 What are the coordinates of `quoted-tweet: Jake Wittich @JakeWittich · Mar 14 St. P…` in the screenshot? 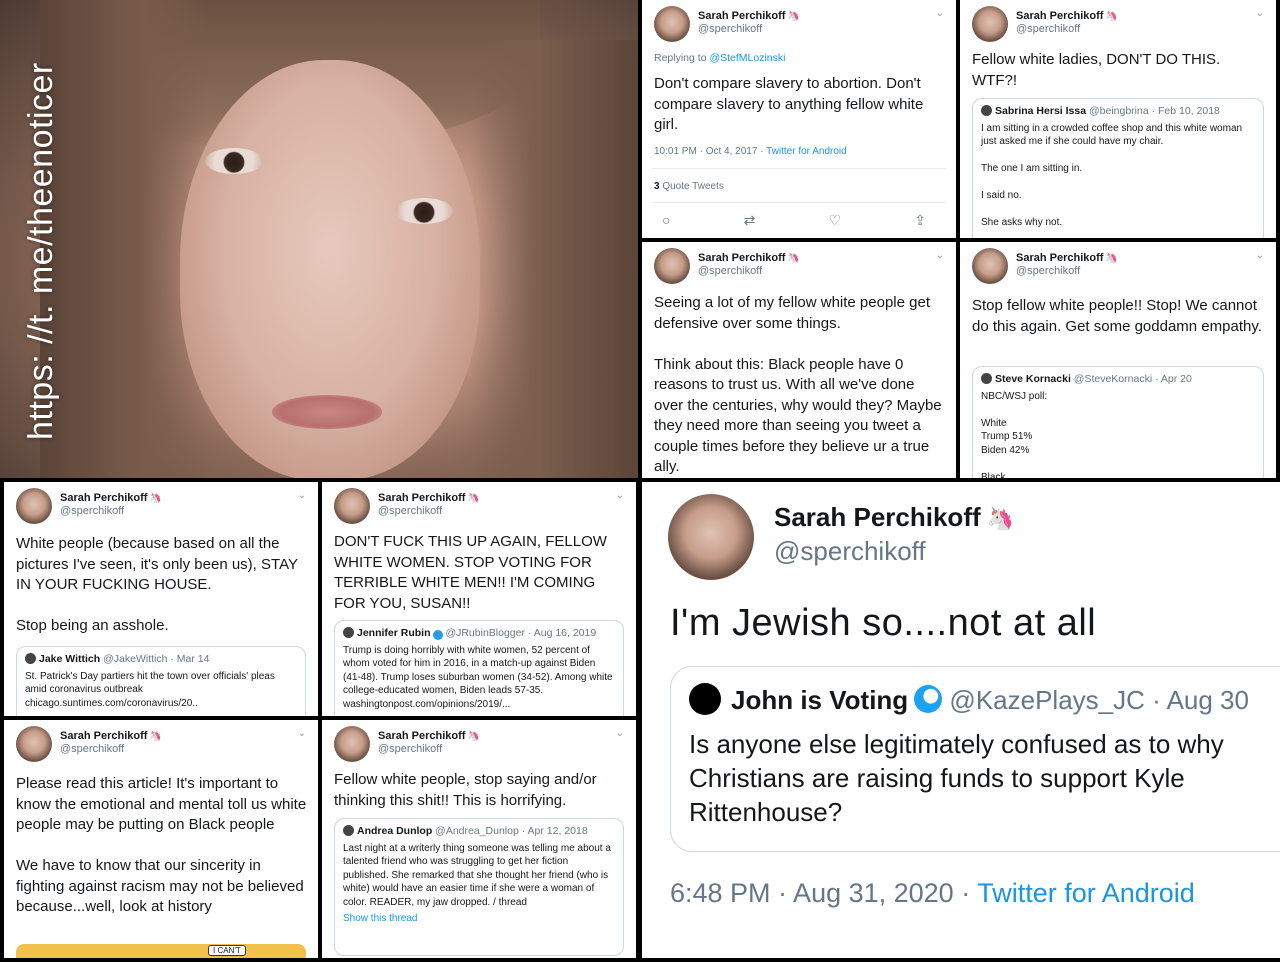 It's located at (161, 681).